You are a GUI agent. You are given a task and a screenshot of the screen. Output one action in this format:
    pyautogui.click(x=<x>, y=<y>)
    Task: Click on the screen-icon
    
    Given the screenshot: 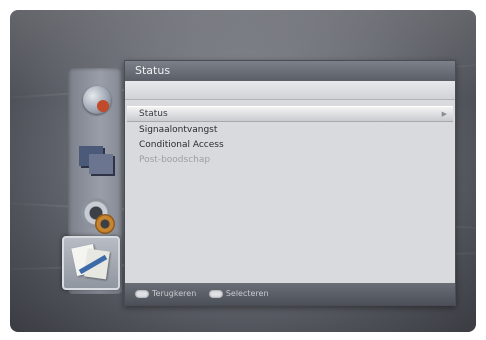 What is the action you would take?
    pyautogui.click(x=95, y=159)
    